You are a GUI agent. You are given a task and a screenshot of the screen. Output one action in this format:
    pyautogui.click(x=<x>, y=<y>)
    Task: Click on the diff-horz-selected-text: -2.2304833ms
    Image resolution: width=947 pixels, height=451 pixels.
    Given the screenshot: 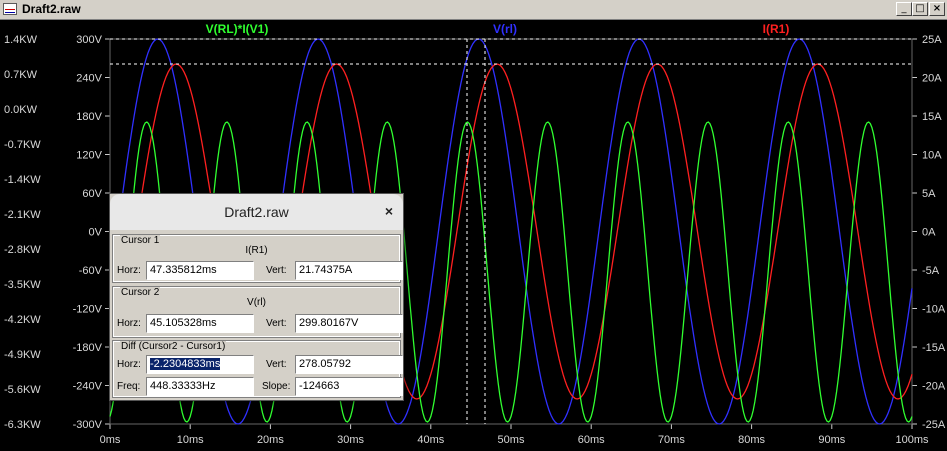 What is the action you would take?
    pyautogui.click(x=185, y=364)
    